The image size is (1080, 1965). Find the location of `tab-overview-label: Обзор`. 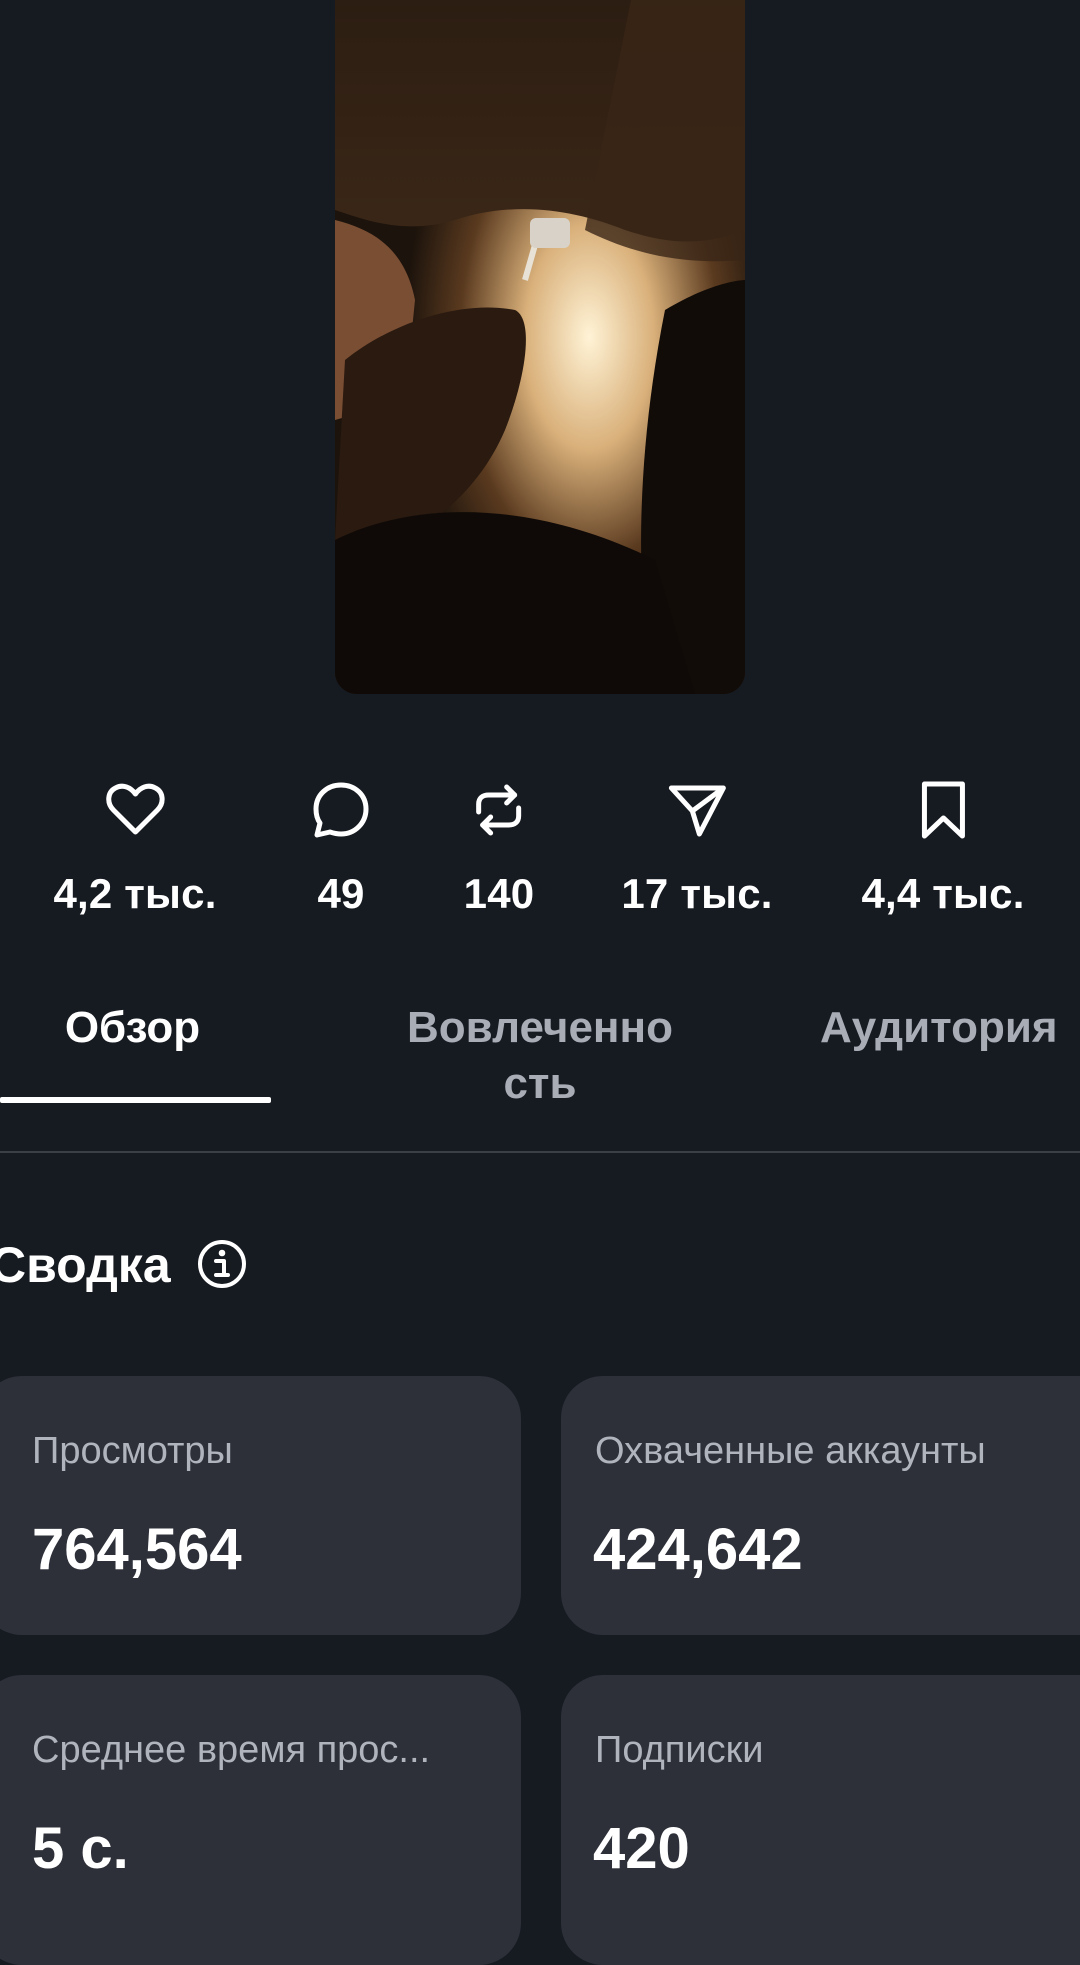

tab-overview-label: Обзор is located at coordinates (132, 1027).